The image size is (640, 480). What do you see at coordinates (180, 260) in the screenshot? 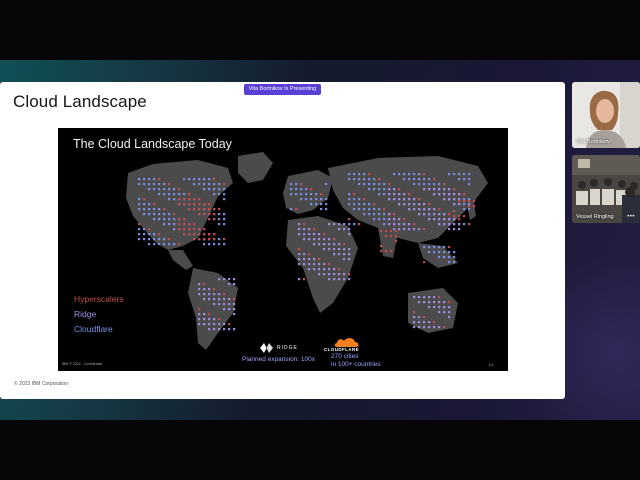
I see `landmass-central-america` at bounding box center [180, 260].